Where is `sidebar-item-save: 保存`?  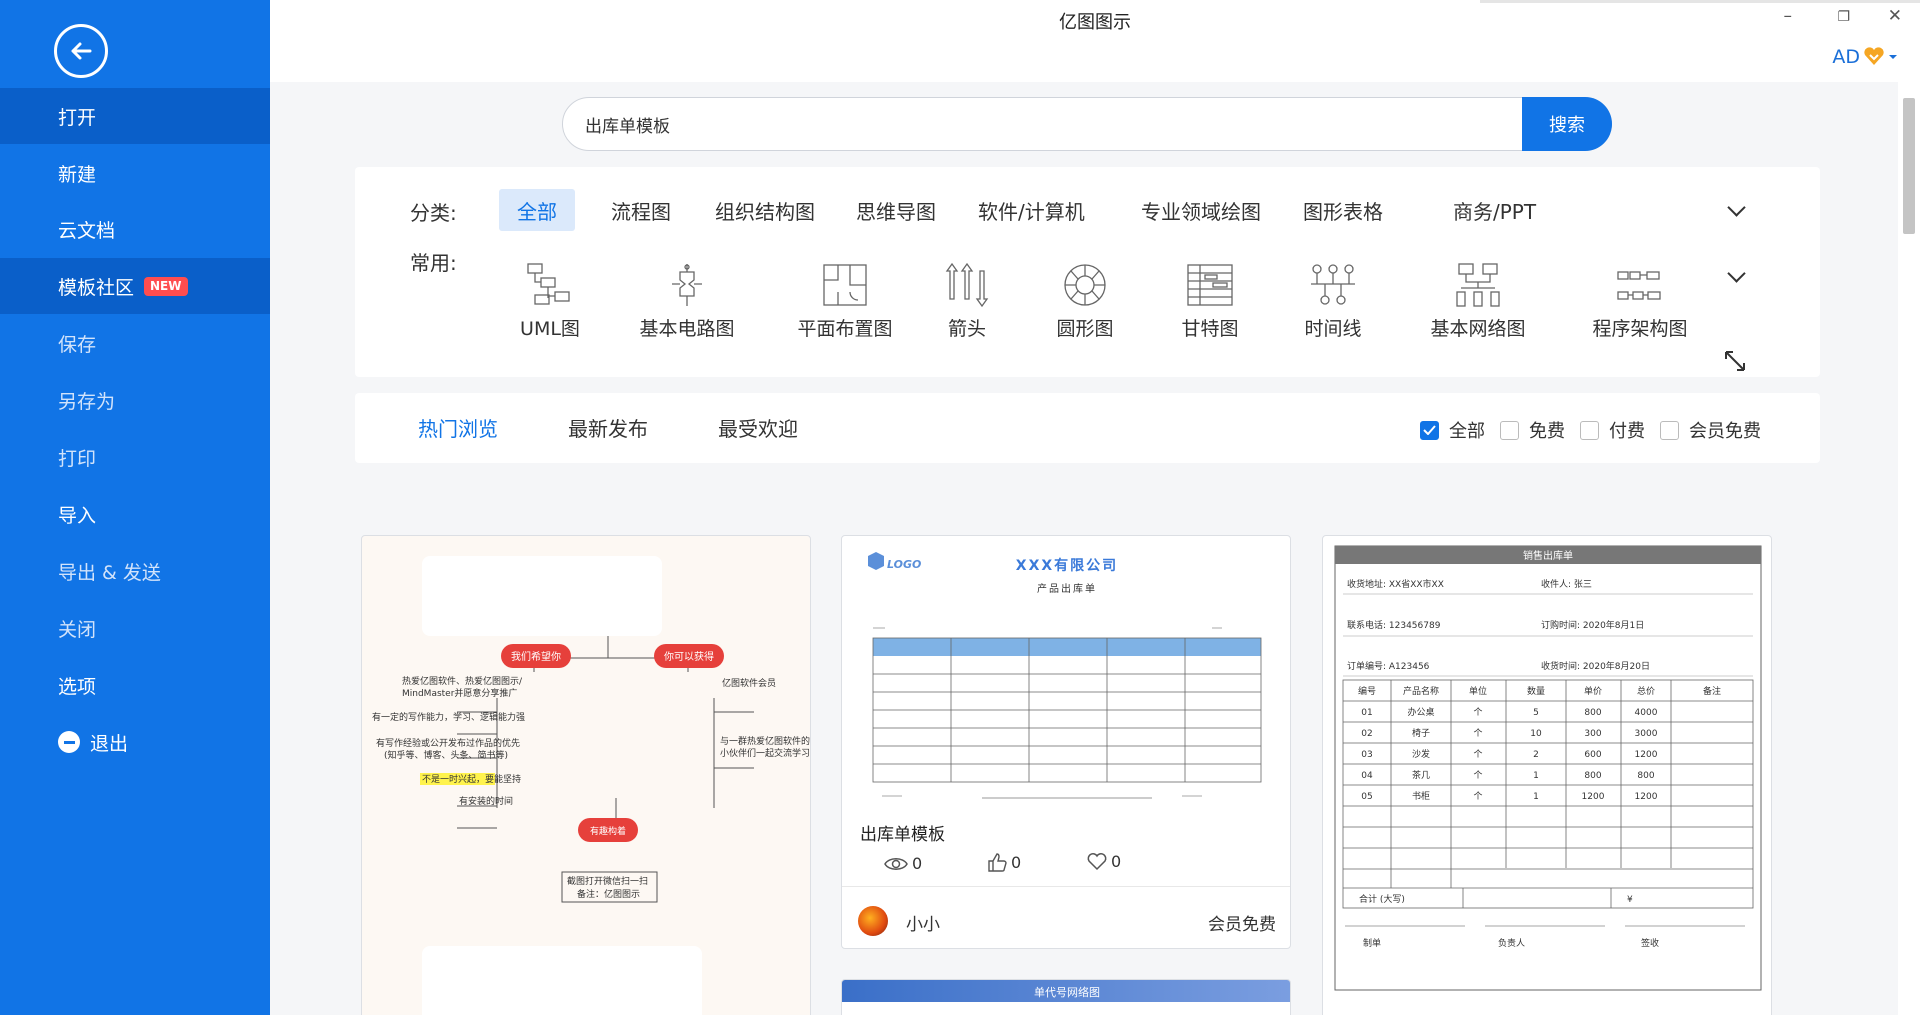 sidebar-item-save: 保存 is located at coordinates (135, 343).